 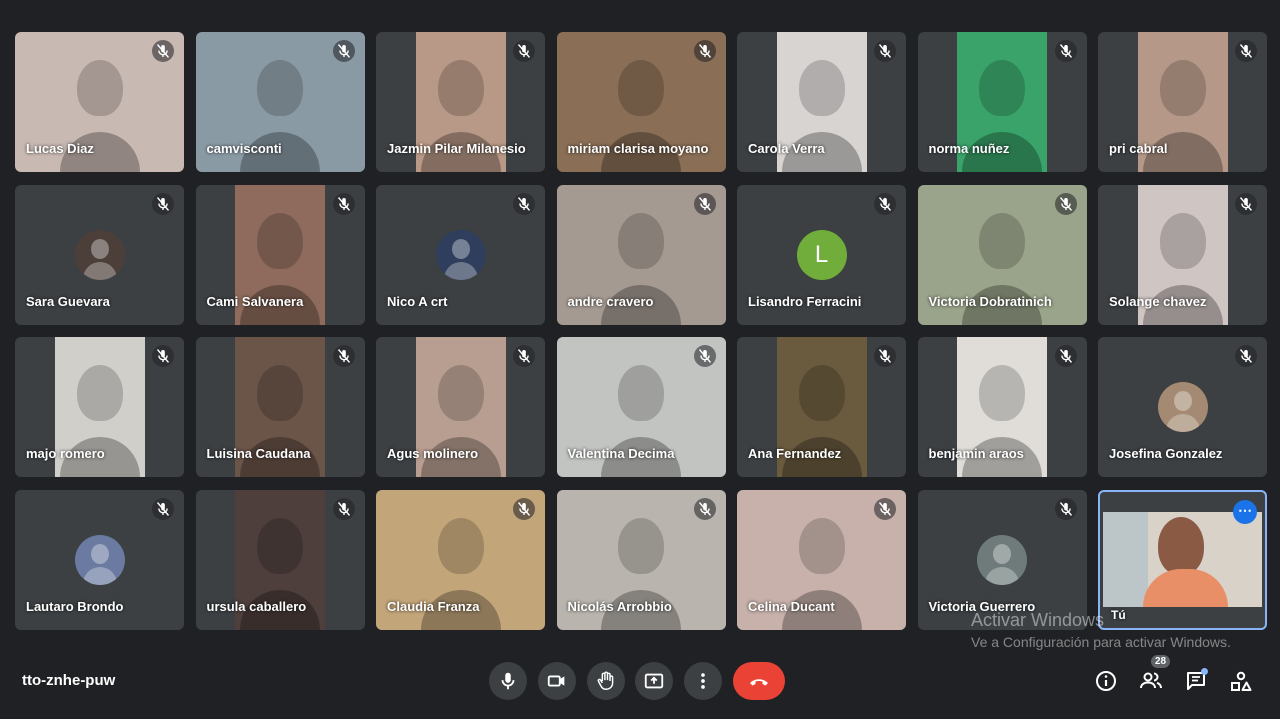 What do you see at coordinates (1002, 407) in the screenshot?
I see `participant-tile: benjamin araos` at bounding box center [1002, 407].